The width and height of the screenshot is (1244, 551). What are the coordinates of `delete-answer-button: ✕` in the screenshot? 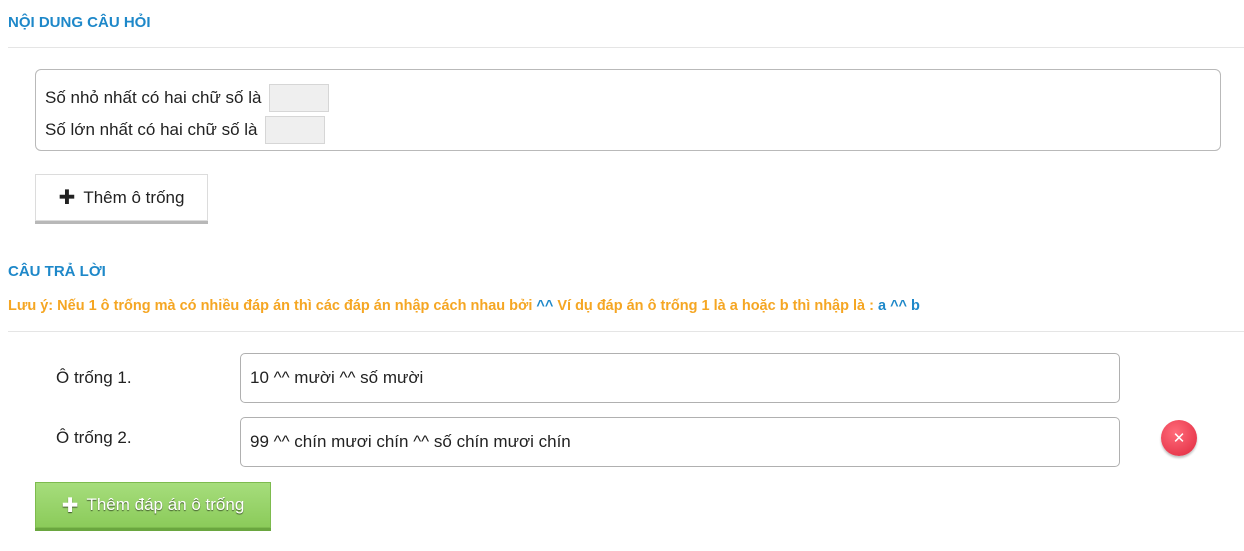 It's located at (1179, 438).